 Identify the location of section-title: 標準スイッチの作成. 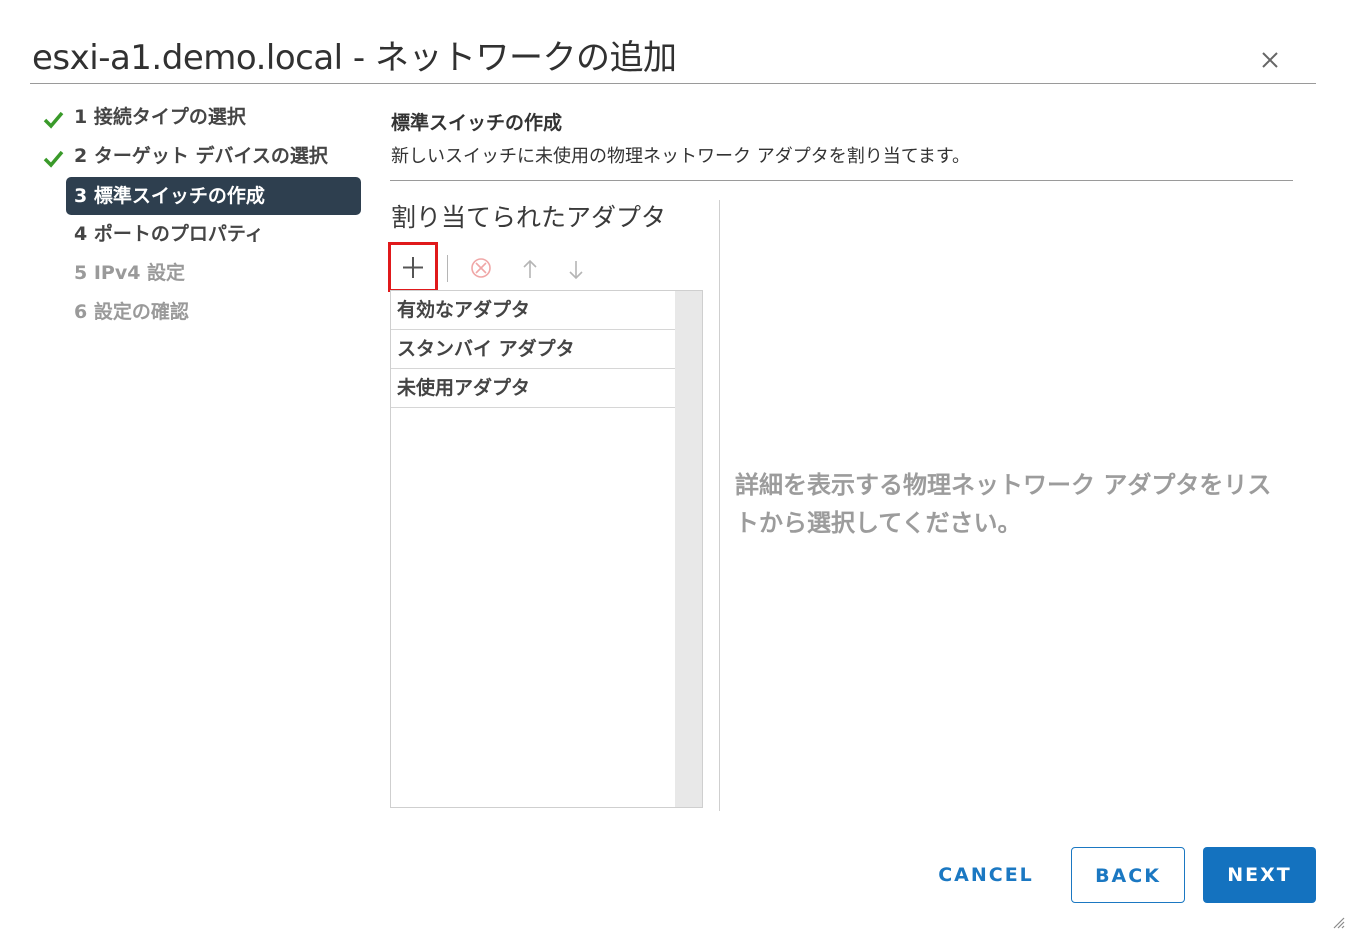
(477, 123).